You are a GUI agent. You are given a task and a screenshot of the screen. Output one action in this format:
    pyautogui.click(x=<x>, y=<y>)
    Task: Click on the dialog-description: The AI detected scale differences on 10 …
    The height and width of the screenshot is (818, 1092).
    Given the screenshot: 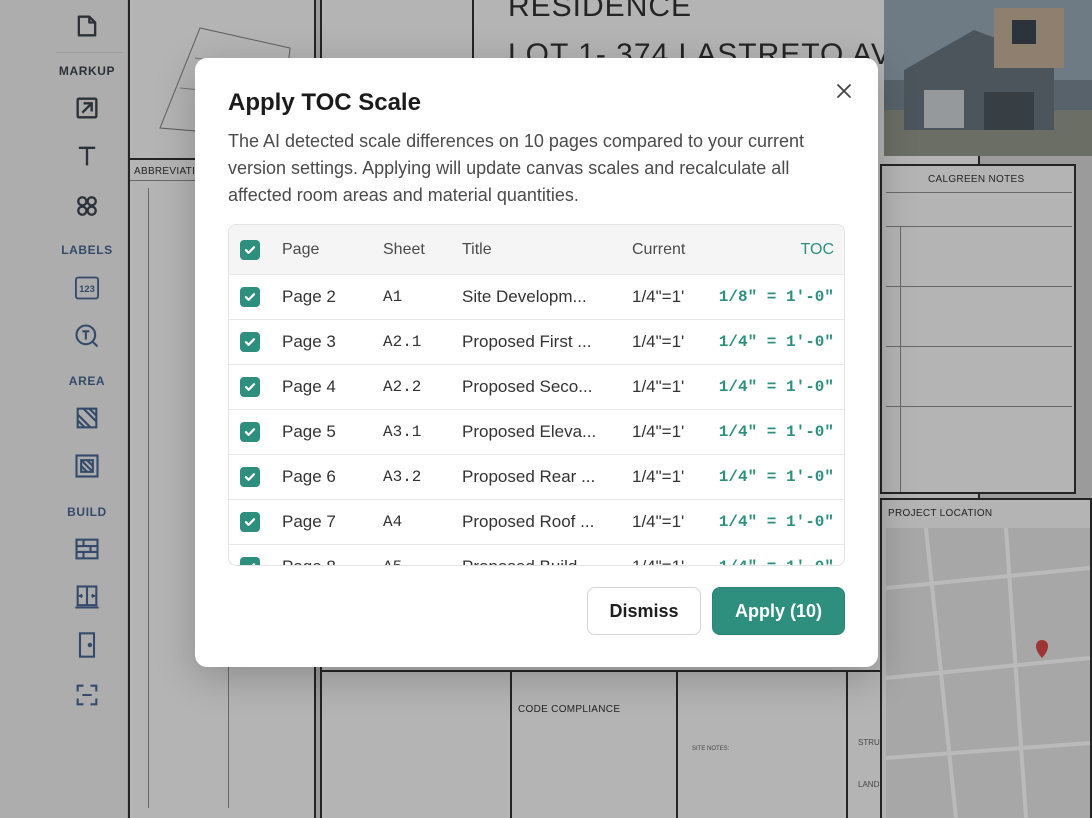 What is the action you would take?
    pyautogui.click(x=516, y=168)
    